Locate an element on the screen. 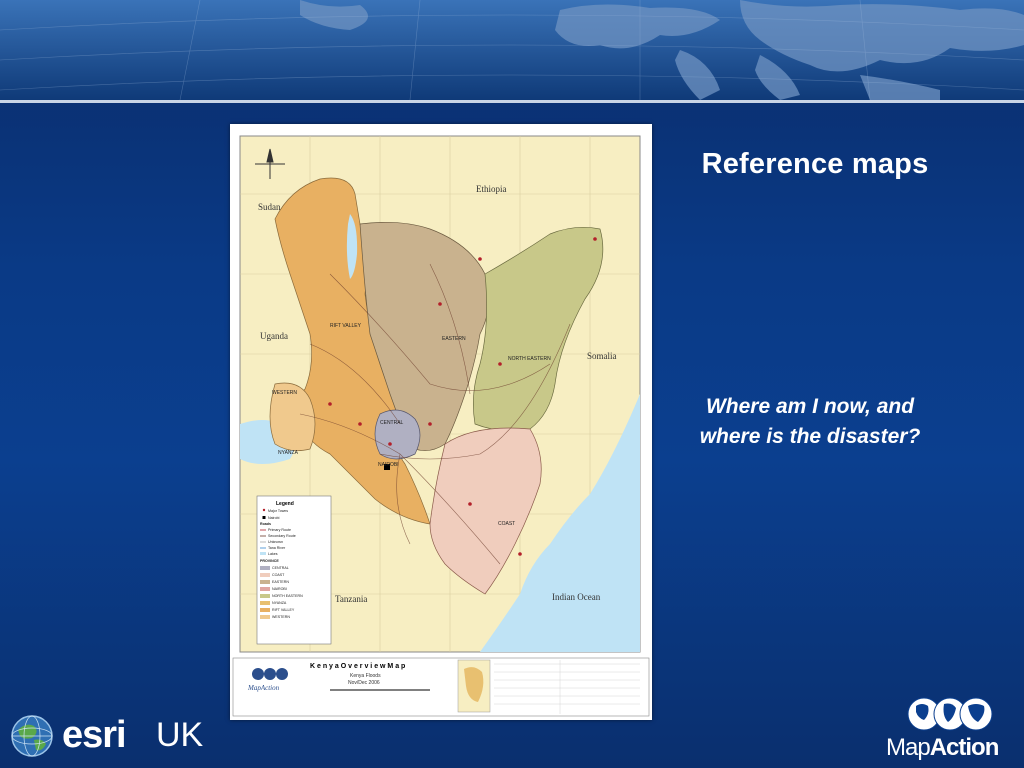 This screenshot has height=768, width=1024. label-somalia: Somalia is located at coordinates (602, 356).